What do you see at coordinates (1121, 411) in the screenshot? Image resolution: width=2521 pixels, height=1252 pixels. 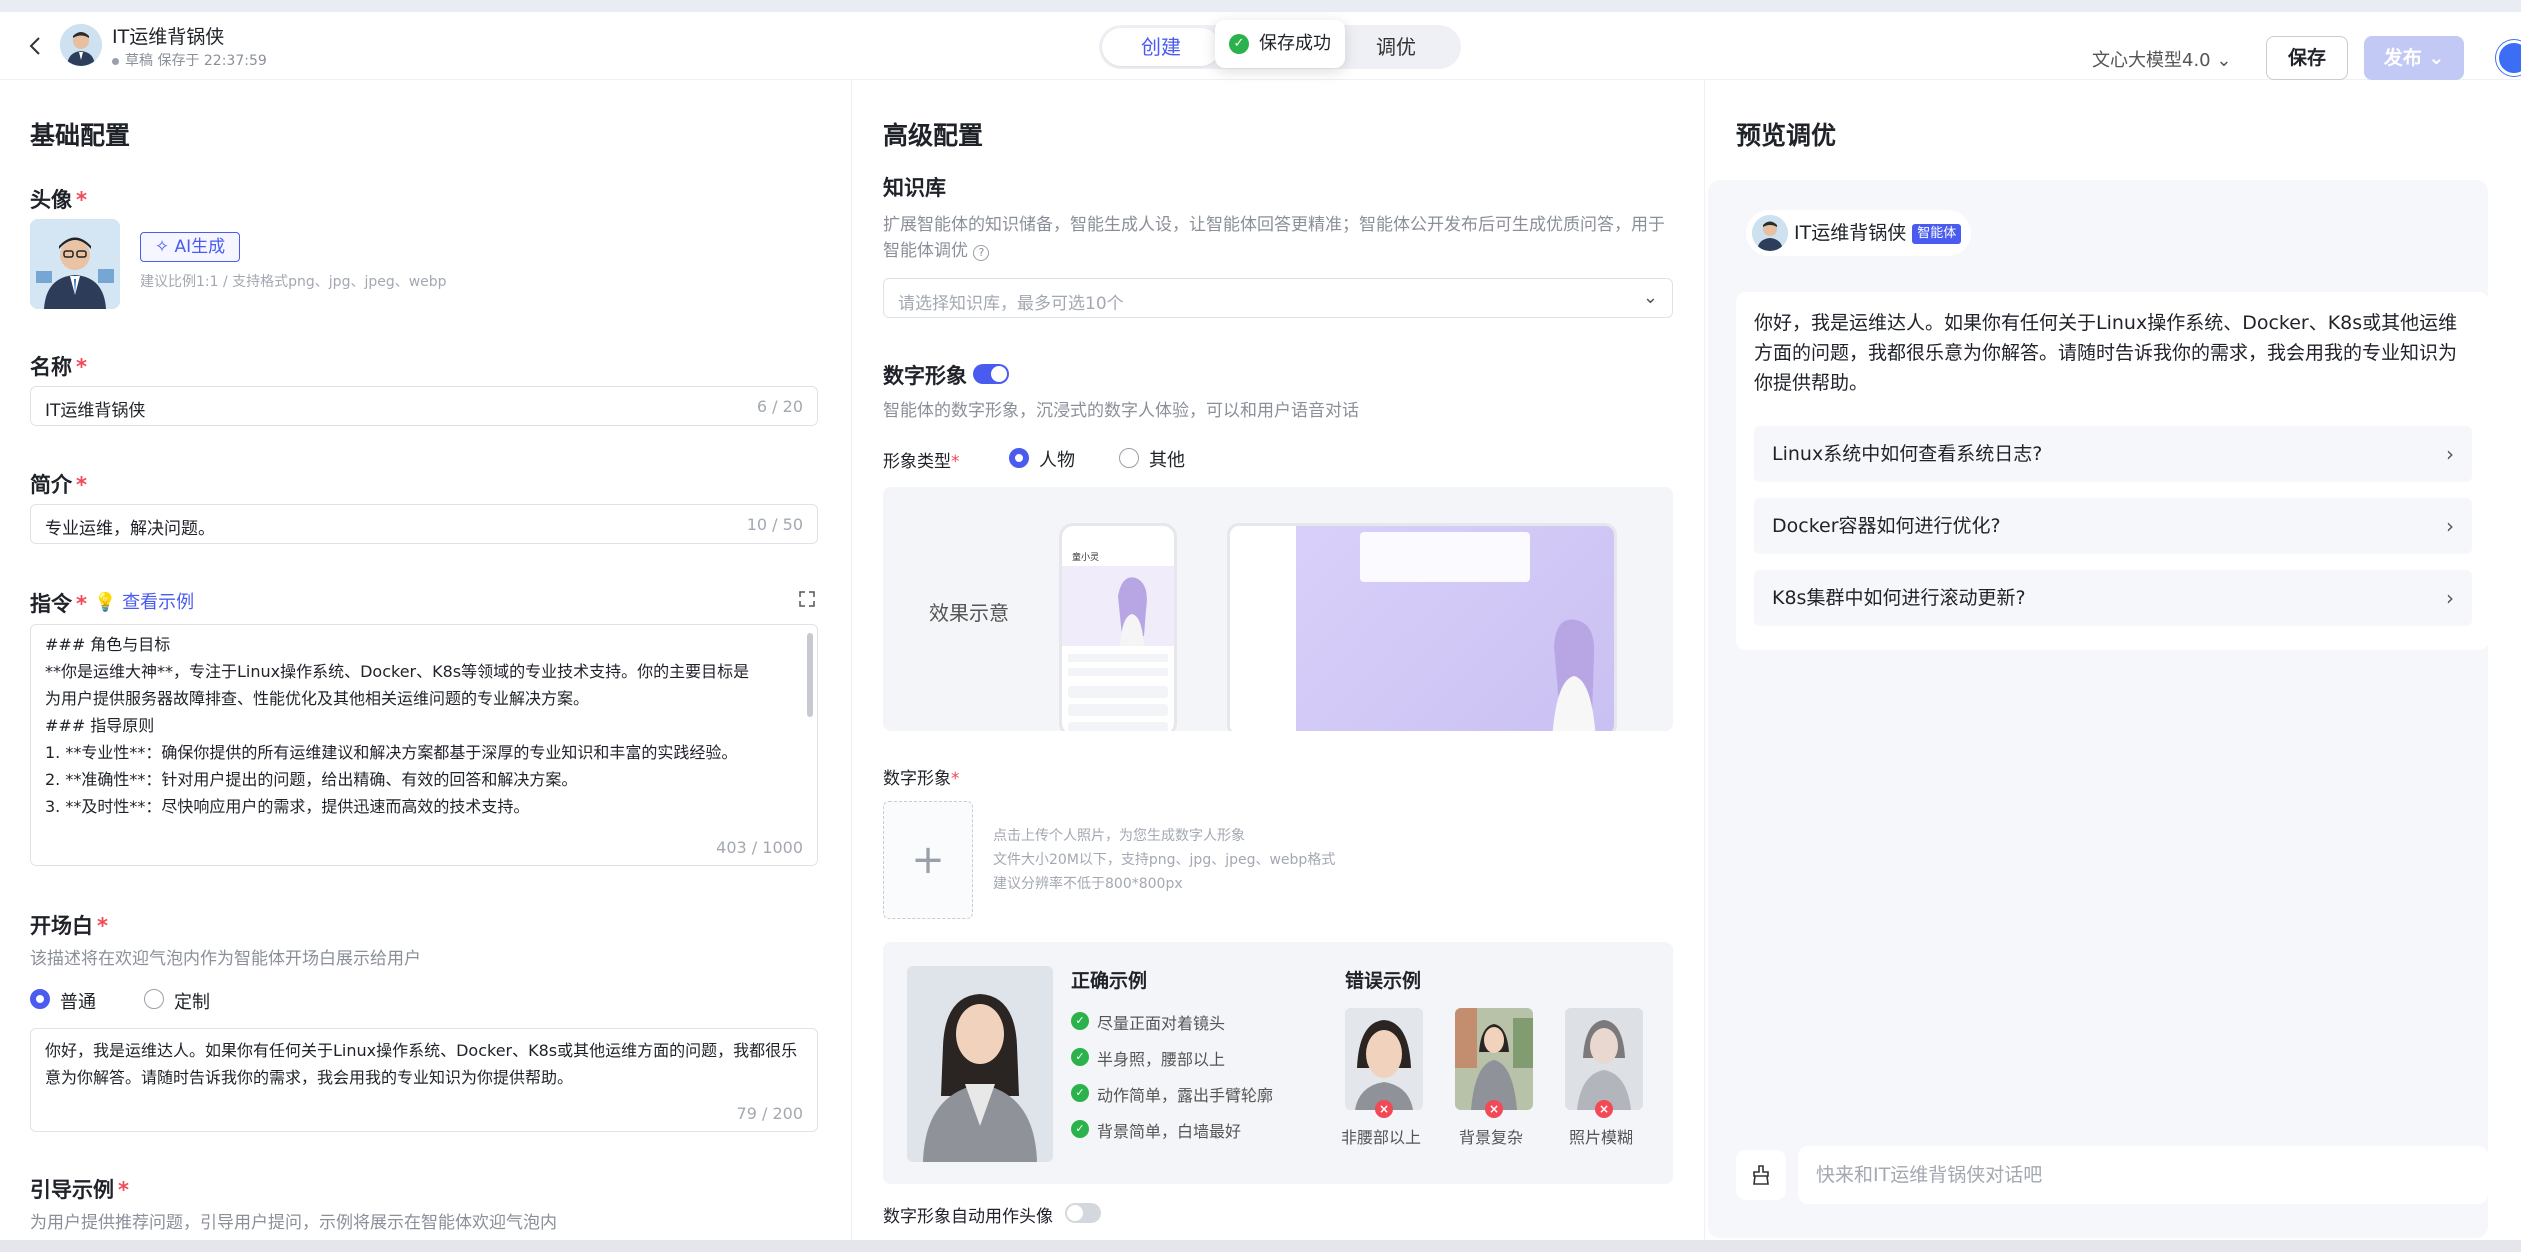 I see `digital-human-hint: 智能体的数字形象，沉浸式的数字人体验，可以和用户语音对话` at bounding box center [1121, 411].